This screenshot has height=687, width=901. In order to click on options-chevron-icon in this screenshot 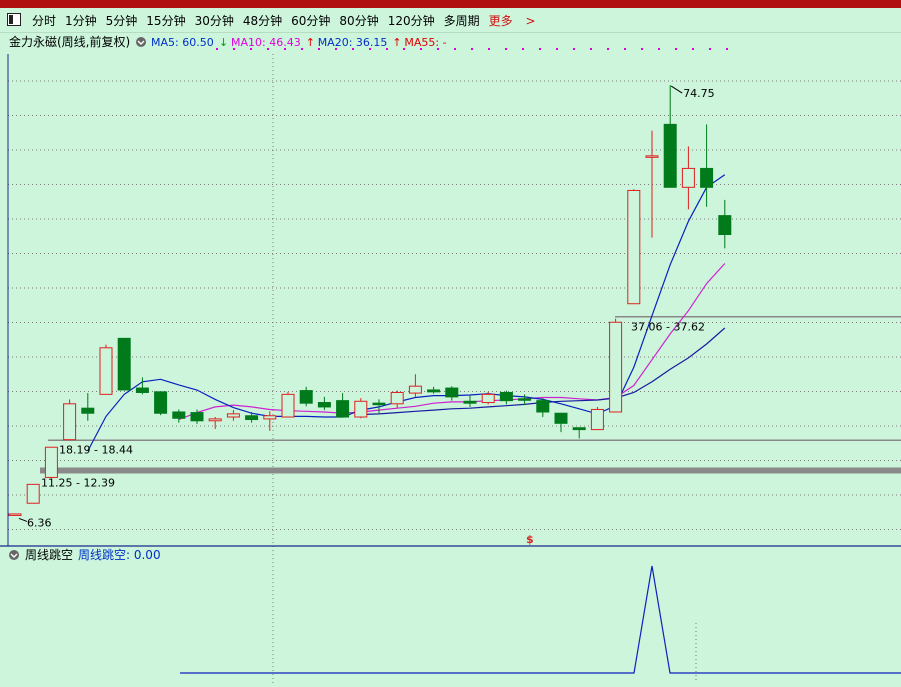, I will do `click(141, 42)`.